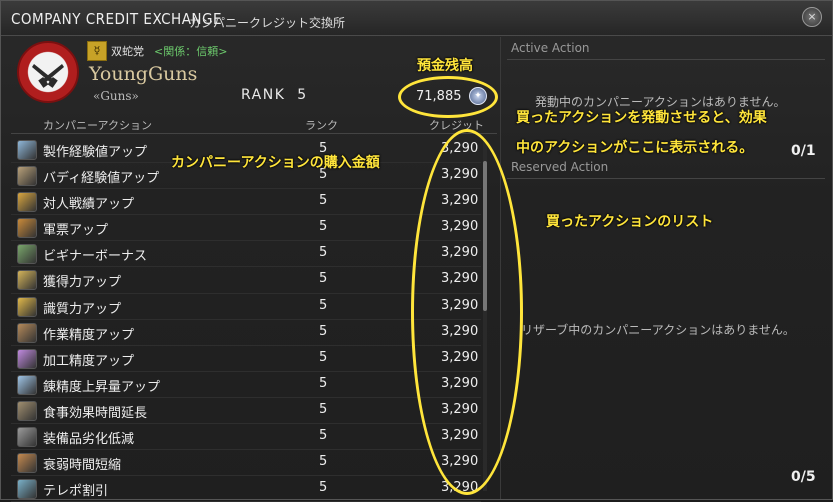  What do you see at coordinates (302, 95) in the screenshot?
I see `rank-value: 5` at bounding box center [302, 95].